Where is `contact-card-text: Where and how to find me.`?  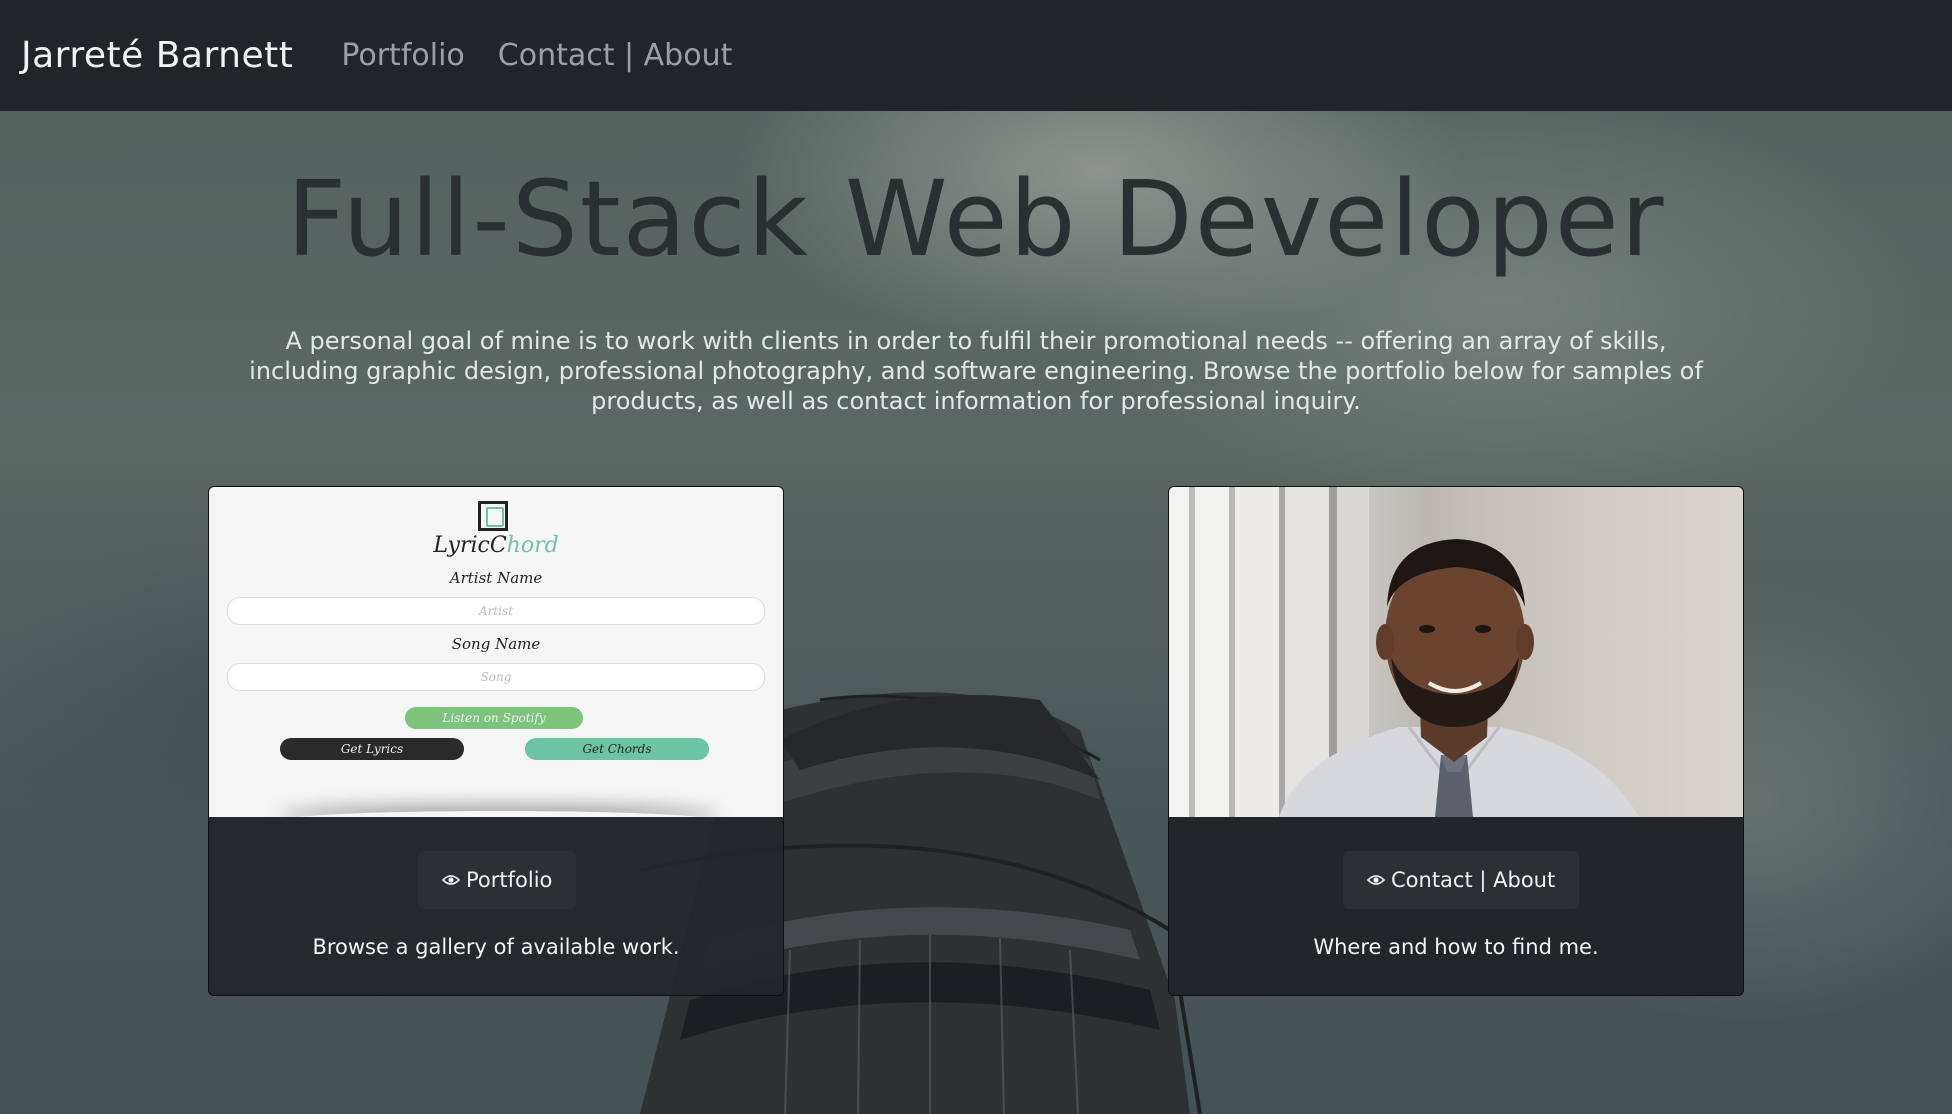
contact-card-text: Where and how to find me. is located at coordinates (1456, 947).